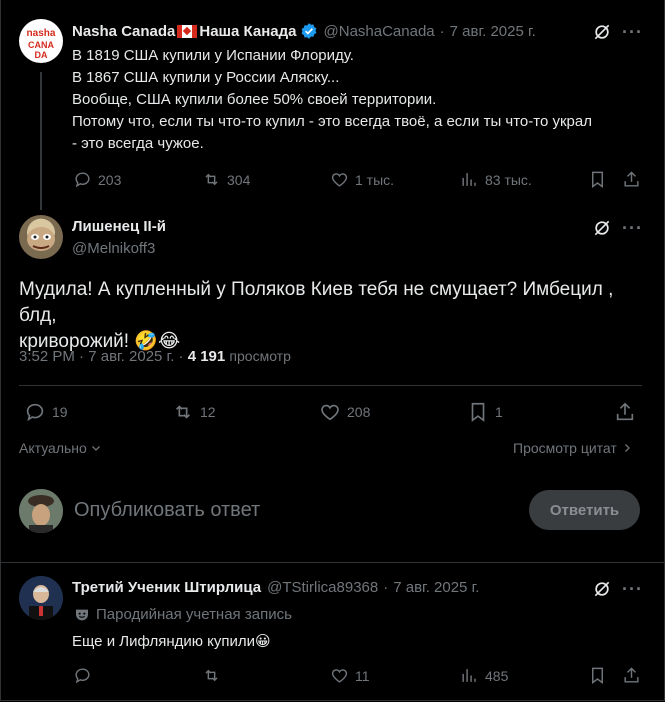 Image resolution: width=665 pixels, height=702 pixels. What do you see at coordinates (167, 510) in the screenshot?
I see `reply-input: Опубликовать ответ` at bounding box center [167, 510].